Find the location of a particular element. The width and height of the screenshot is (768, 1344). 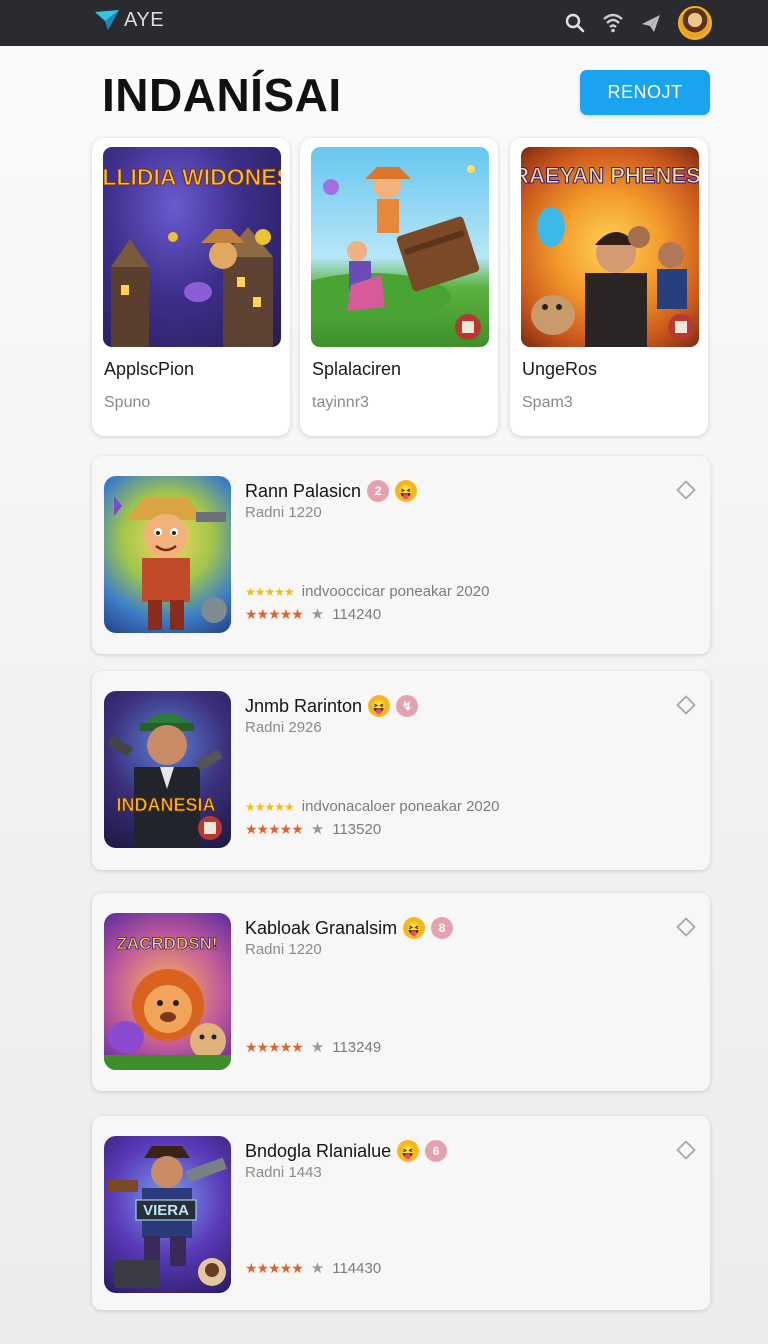

row-count: 114430 is located at coordinates (357, 1268).